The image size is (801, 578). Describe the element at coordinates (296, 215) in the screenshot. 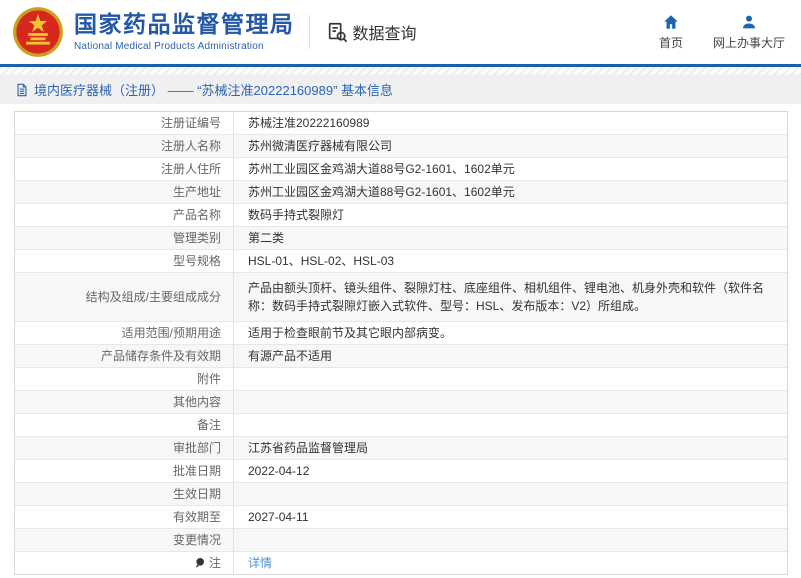

I see `field-value: 数码手持式裂隙灯` at that location.